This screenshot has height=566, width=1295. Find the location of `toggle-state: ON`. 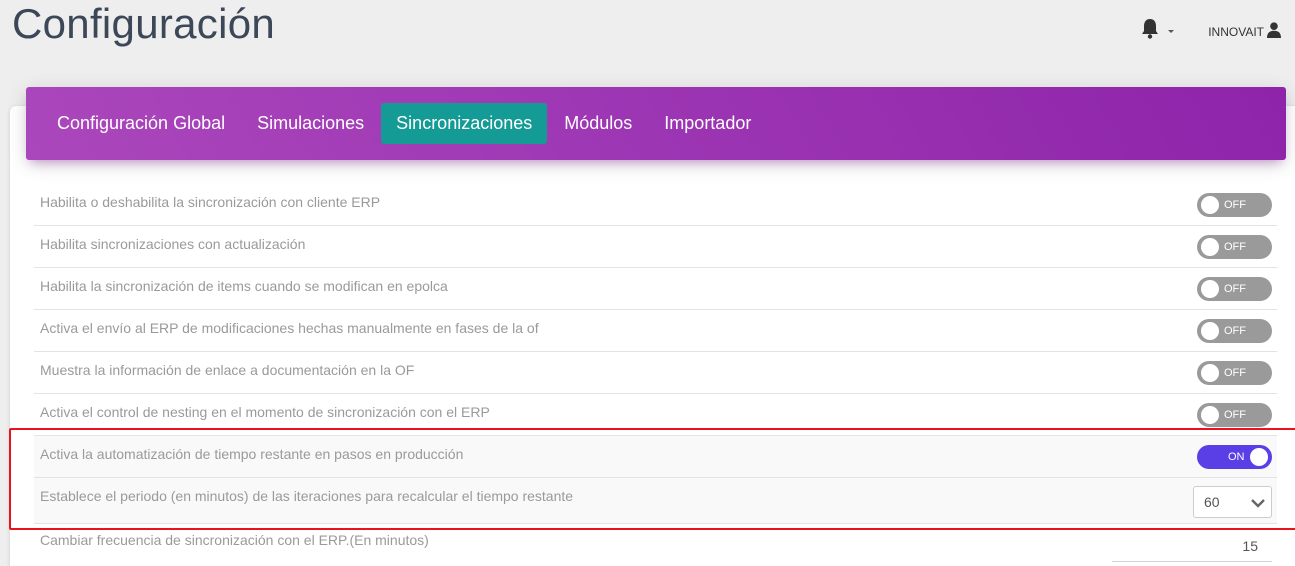

toggle-state: ON is located at coordinates (1236, 457).